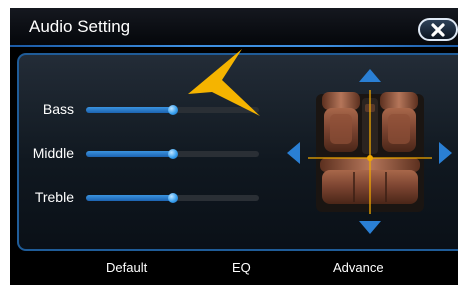 The height and width of the screenshot is (285, 468). I want to click on middle-label: Middle, so click(53, 153).